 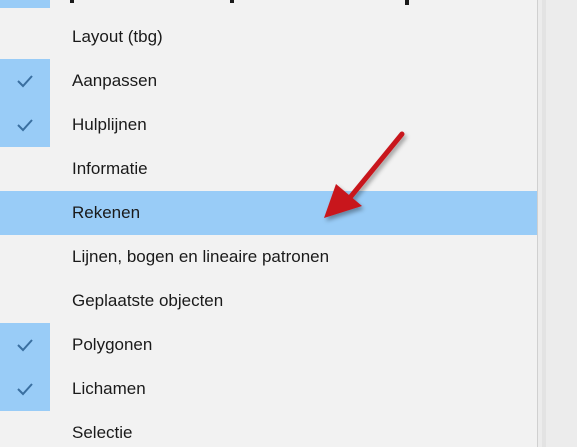 What do you see at coordinates (110, 168) in the screenshot?
I see `menu-item-label: Informatie` at bounding box center [110, 168].